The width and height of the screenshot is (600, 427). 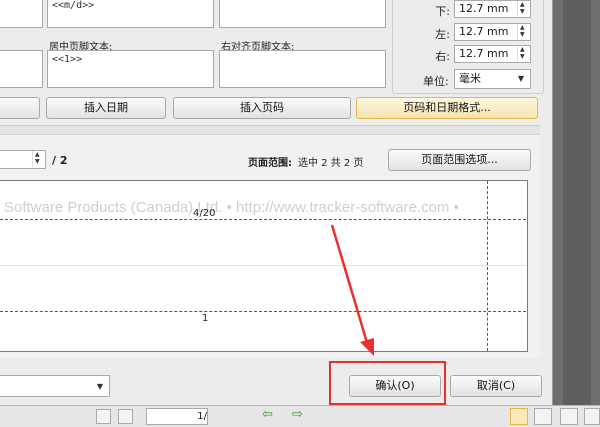 I want to click on bottom-margin-spinner: 12.7 mm ▲ ▼, so click(x=492, y=9).